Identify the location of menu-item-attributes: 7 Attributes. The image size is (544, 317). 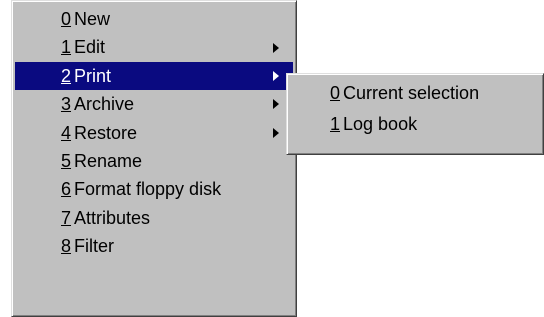
(154, 218).